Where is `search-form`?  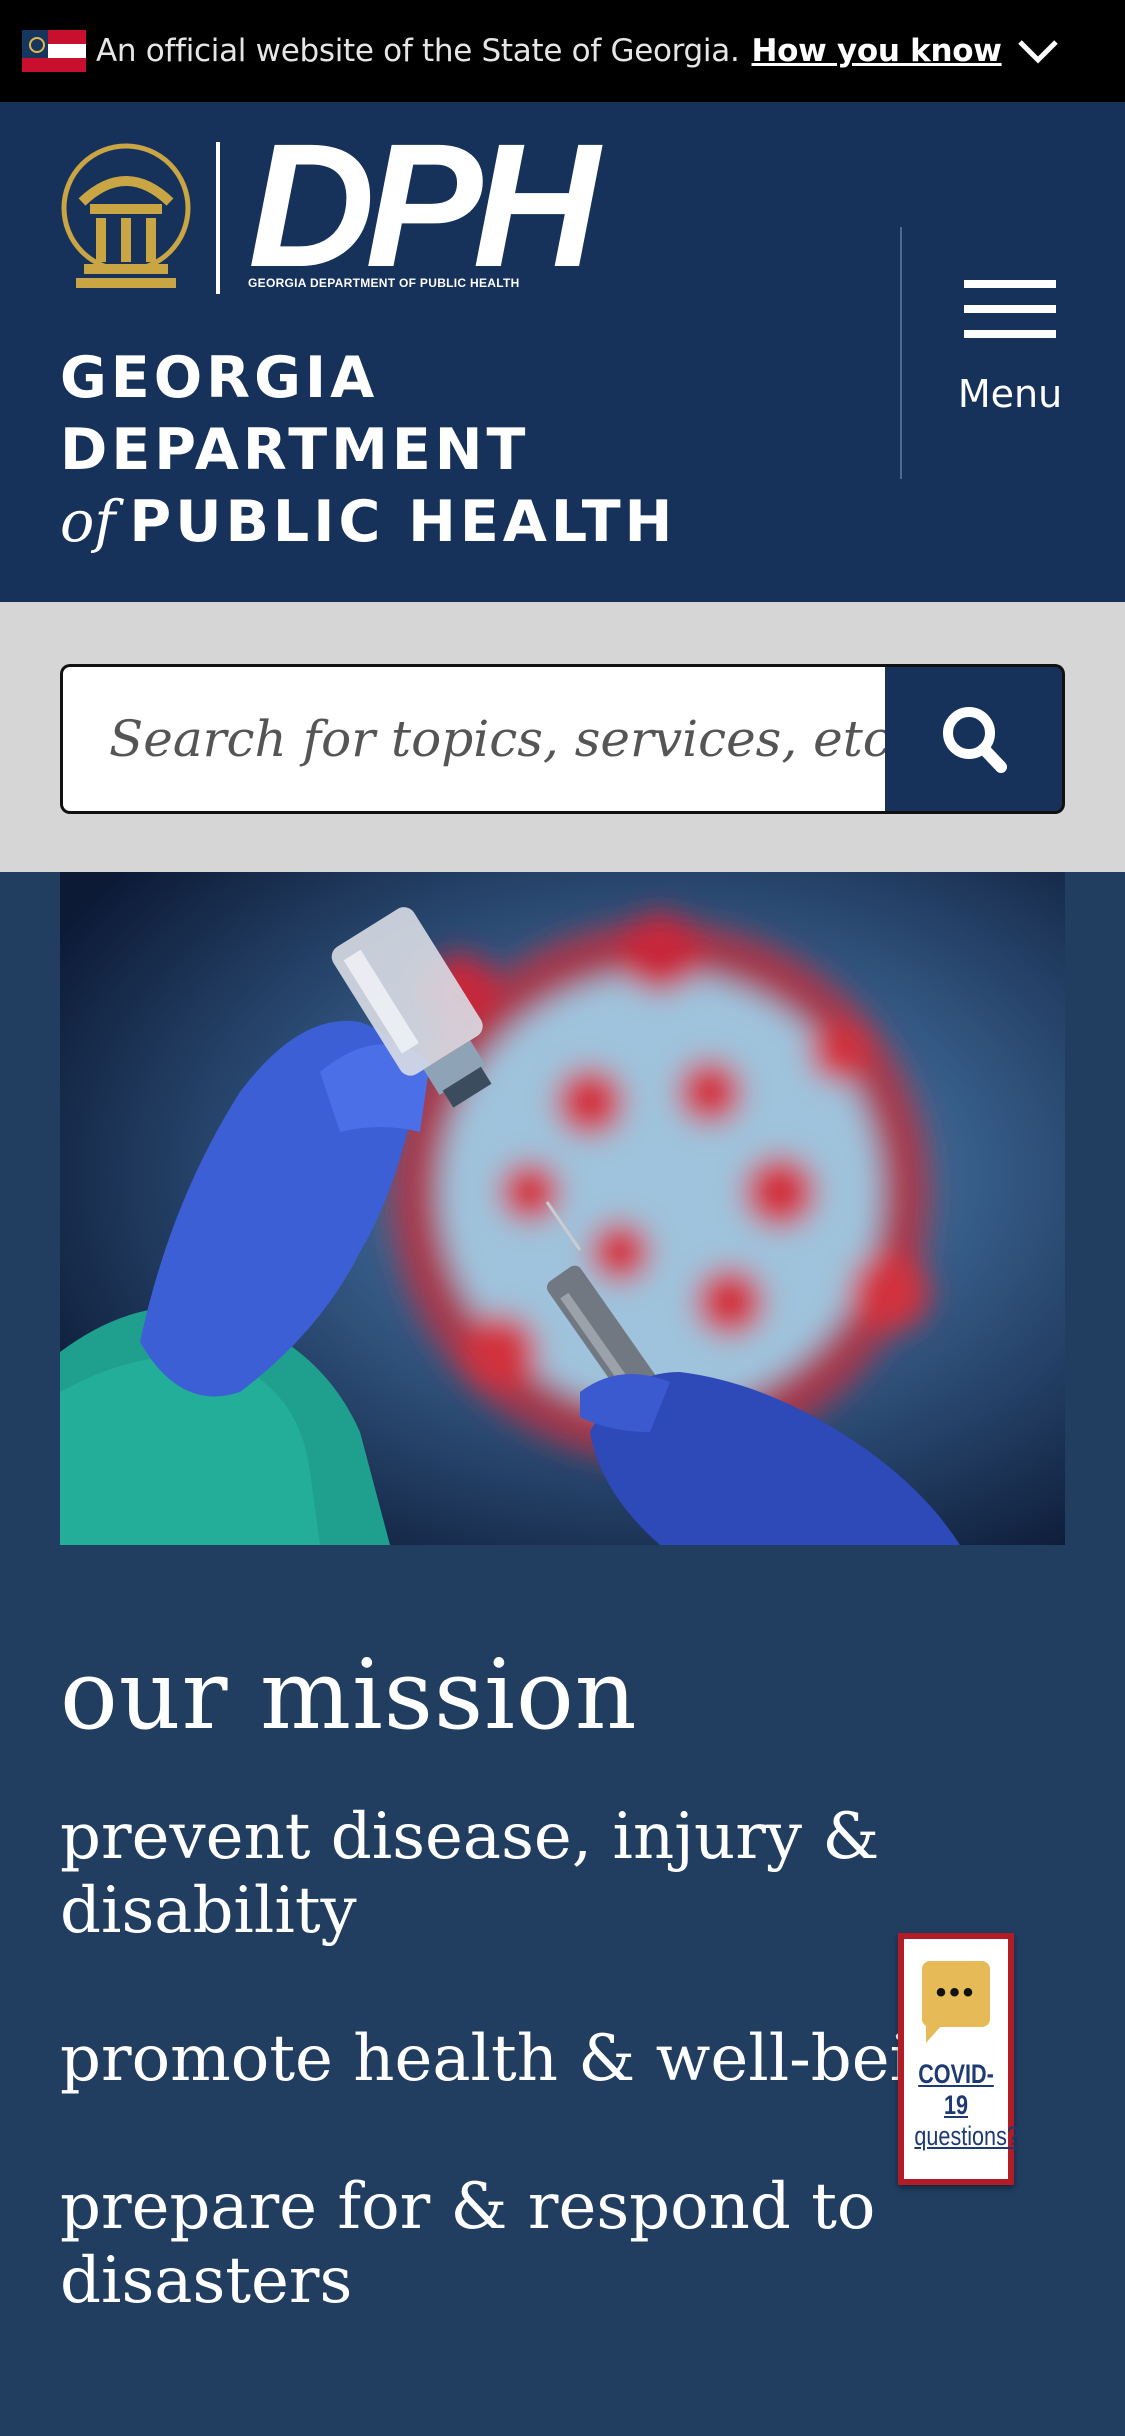 search-form is located at coordinates (562, 739).